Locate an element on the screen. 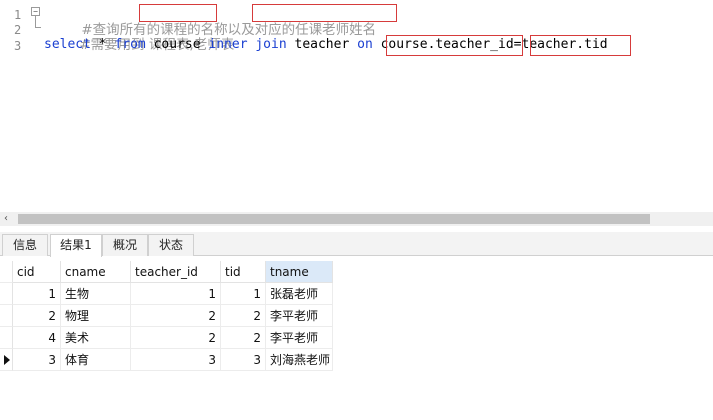 Image resolution: width=713 pixels, height=420 pixels. header-corner is located at coordinates (6, 272).